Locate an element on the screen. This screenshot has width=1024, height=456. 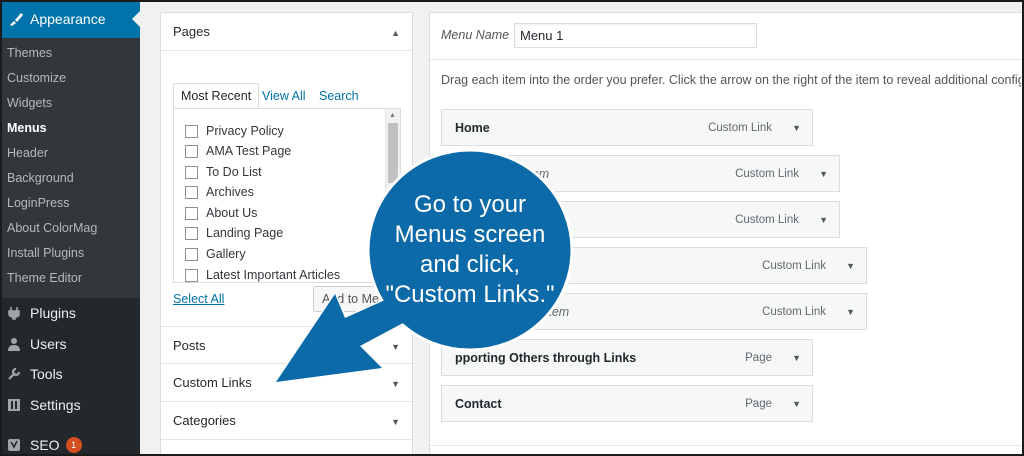
menu-item-title: Contact is located at coordinates (478, 403).